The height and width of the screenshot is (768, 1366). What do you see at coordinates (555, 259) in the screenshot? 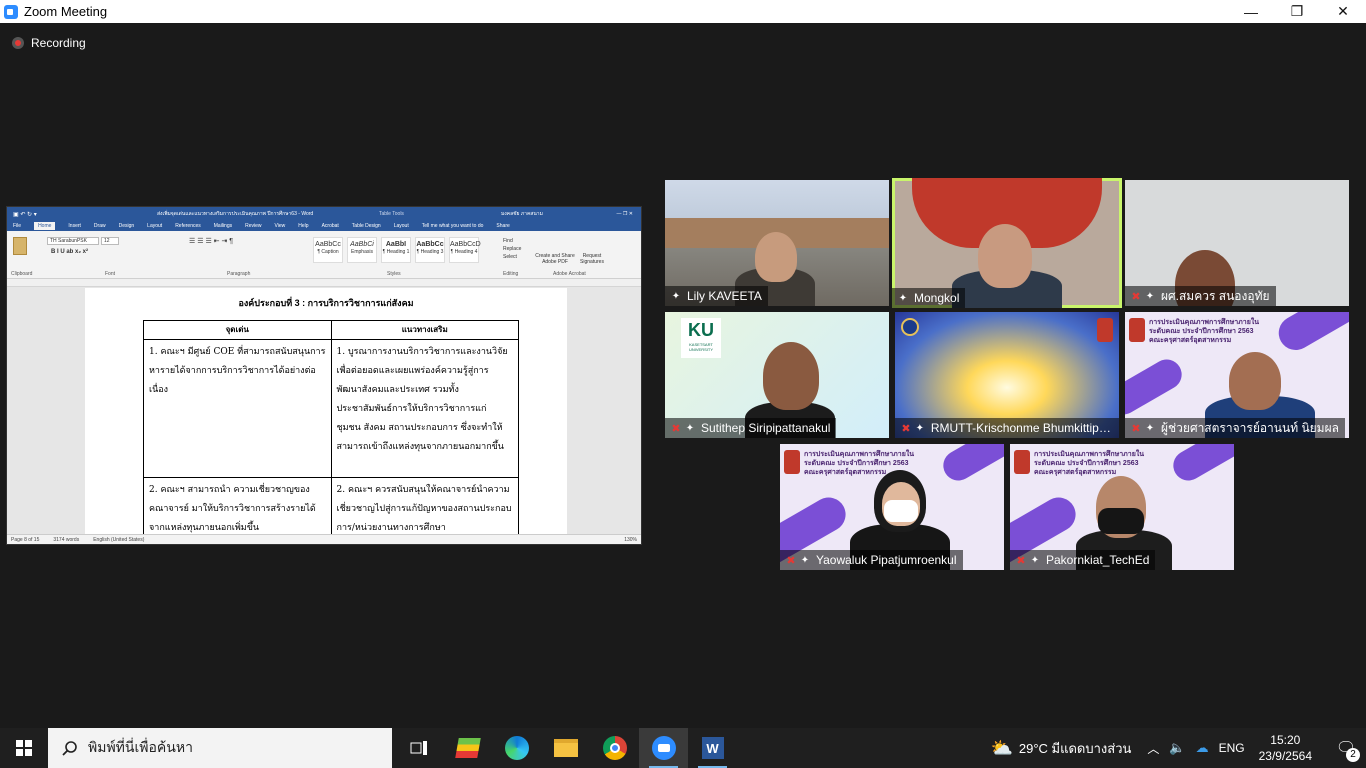
I see `create-pdf-button: Create and Share Adobe PDF` at bounding box center [555, 259].